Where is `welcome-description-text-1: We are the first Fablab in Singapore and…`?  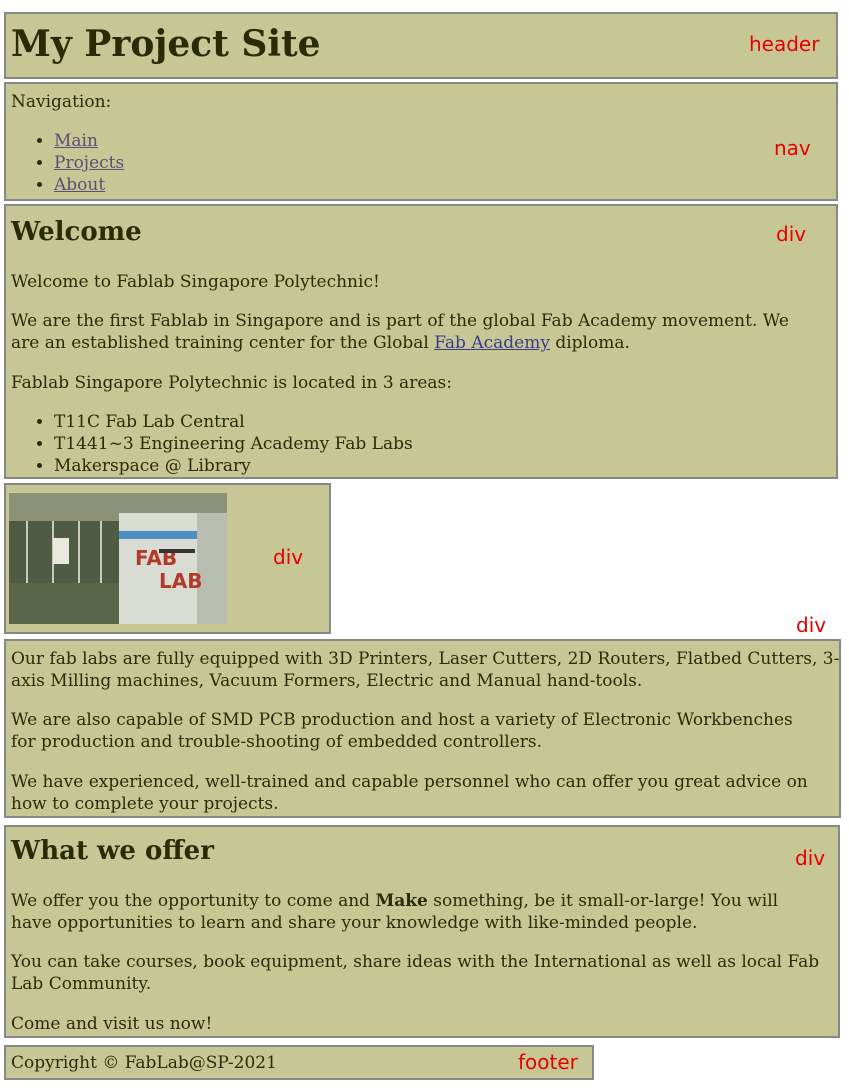 welcome-description-text-1: We are the first Fablab in Singapore and… is located at coordinates (400, 332).